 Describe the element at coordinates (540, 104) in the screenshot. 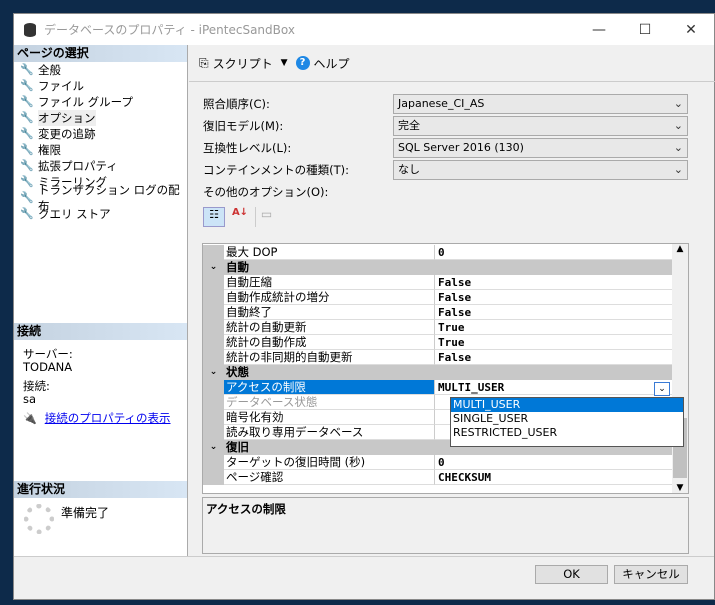

I see `collation-select: Japanese_CI_AS ⌄` at that location.